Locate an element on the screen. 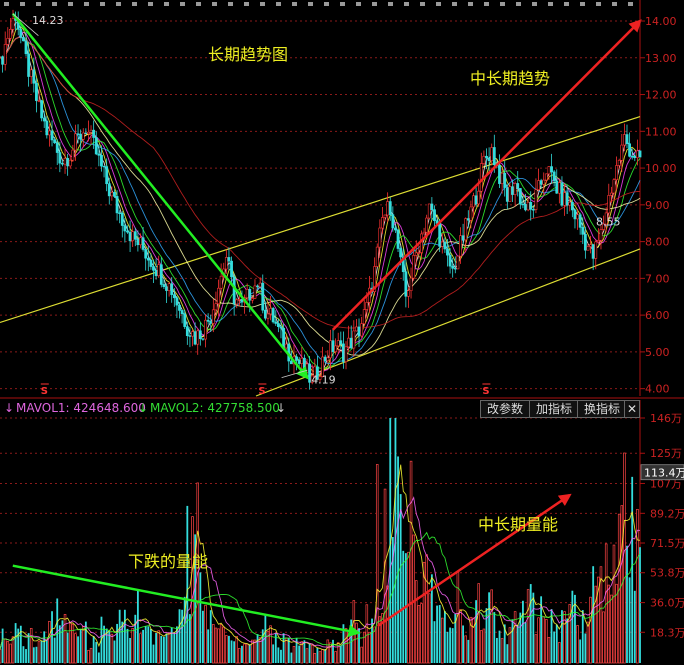  switch-indicator-button: 换指标 is located at coordinates (602, 409).